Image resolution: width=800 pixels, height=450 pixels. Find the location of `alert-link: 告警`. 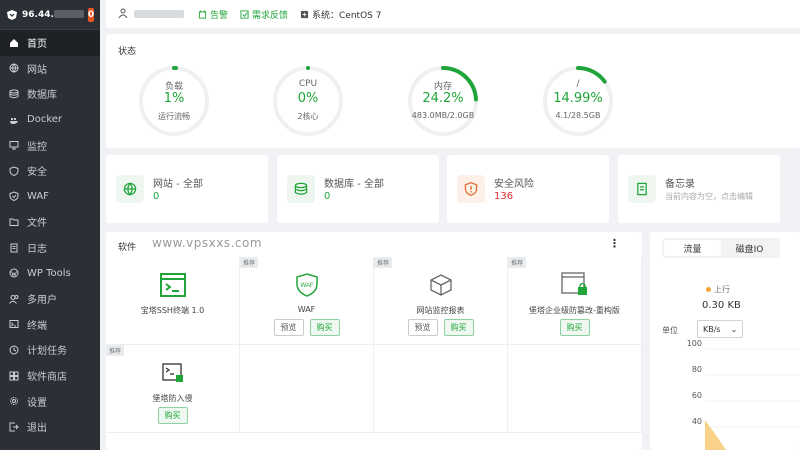

alert-link: 告警 is located at coordinates (213, 14).